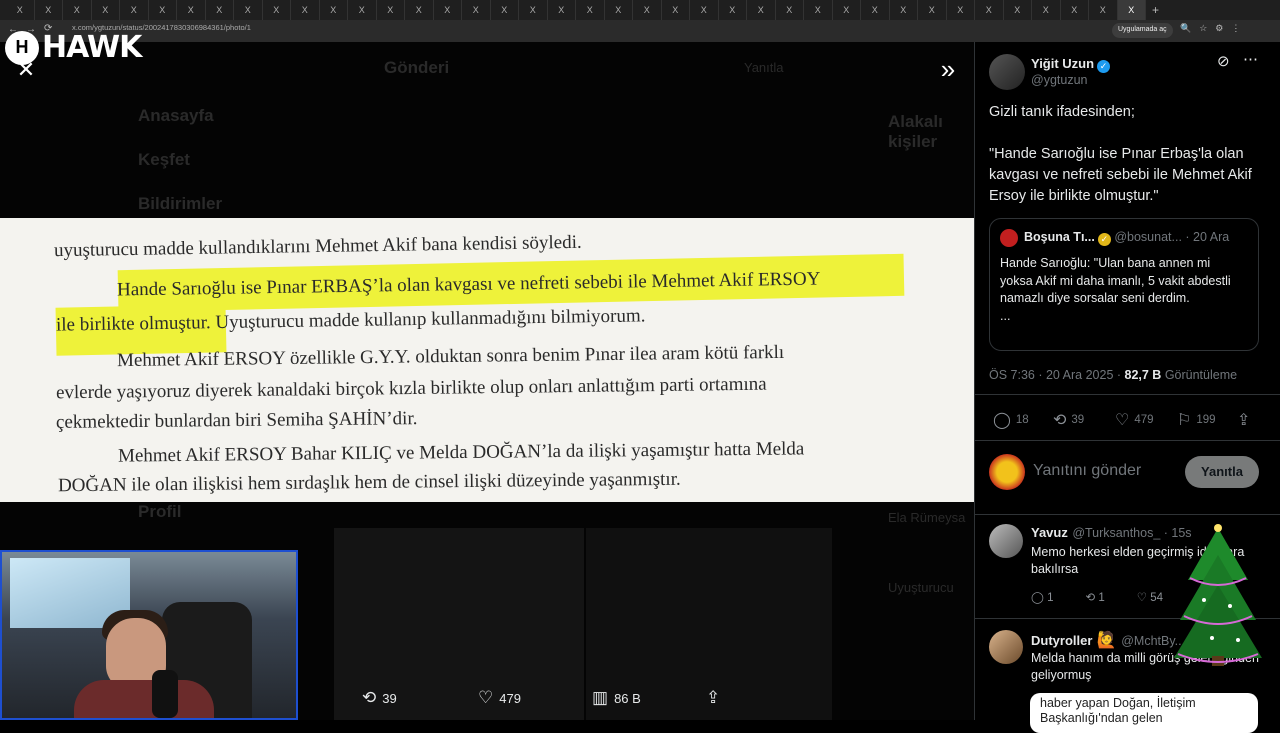  Describe the element at coordinates (948, 70) in the screenshot. I see `collapse-panel-button: »` at that location.